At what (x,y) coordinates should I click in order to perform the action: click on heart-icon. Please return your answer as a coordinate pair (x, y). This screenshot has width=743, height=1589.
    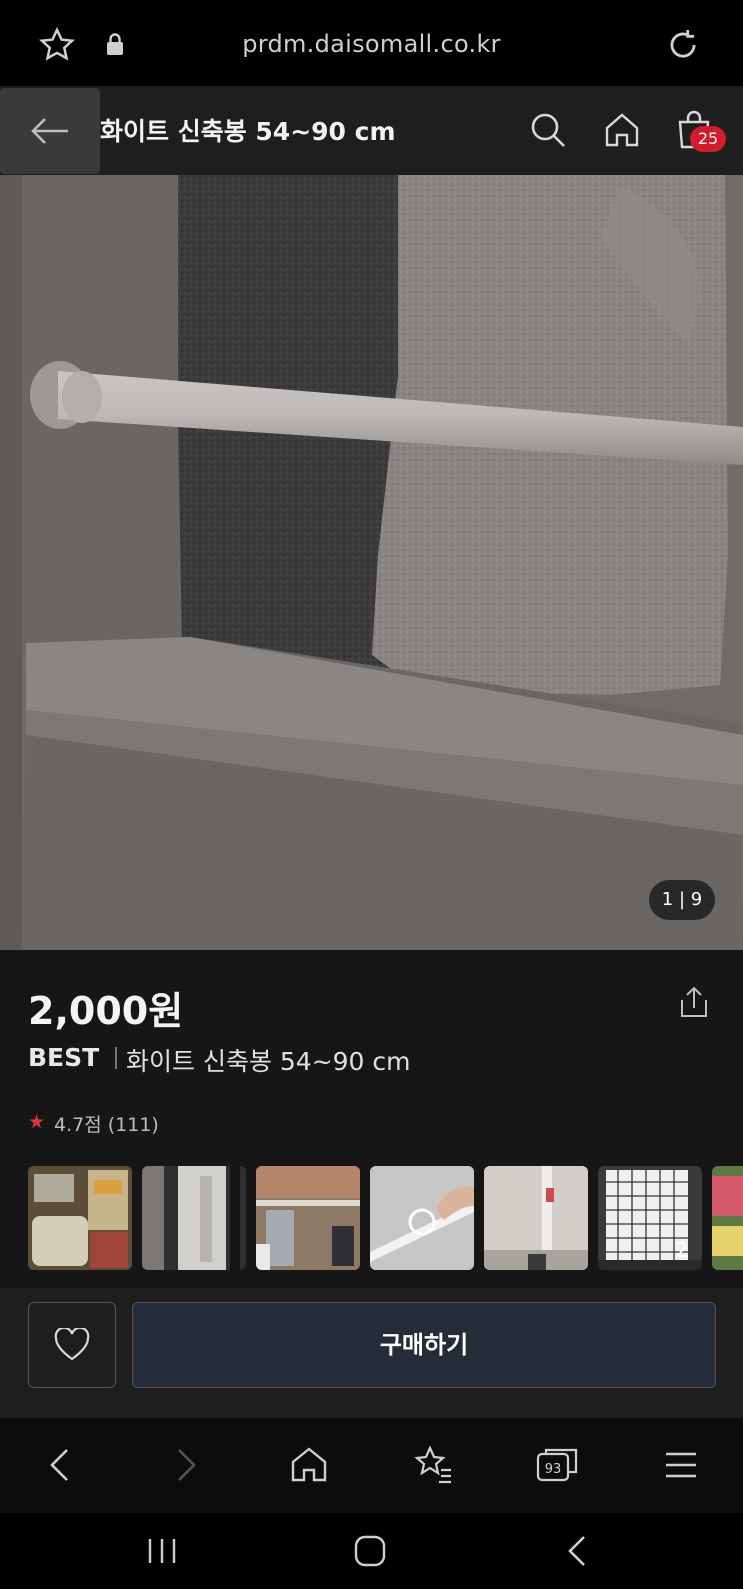
    Looking at the image, I should click on (72, 1344).